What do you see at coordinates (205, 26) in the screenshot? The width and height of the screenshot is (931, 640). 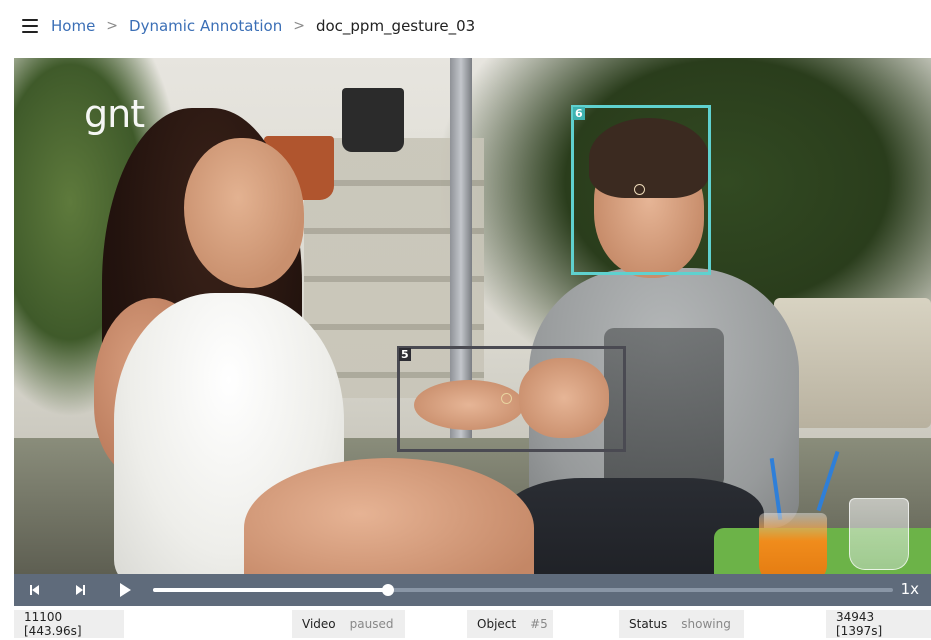 I see `breadcrumb-section-link: Dynamic Annotation` at bounding box center [205, 26].